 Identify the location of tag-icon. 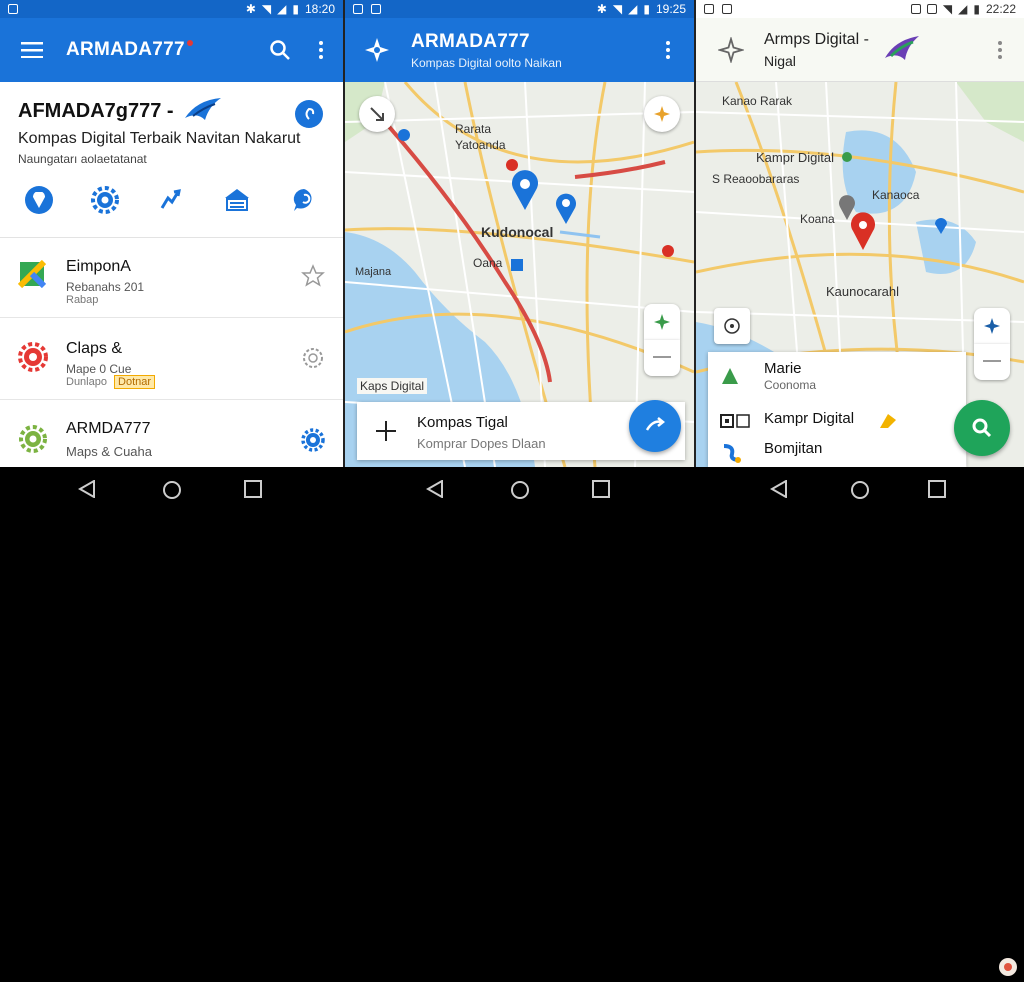
(888, 423).